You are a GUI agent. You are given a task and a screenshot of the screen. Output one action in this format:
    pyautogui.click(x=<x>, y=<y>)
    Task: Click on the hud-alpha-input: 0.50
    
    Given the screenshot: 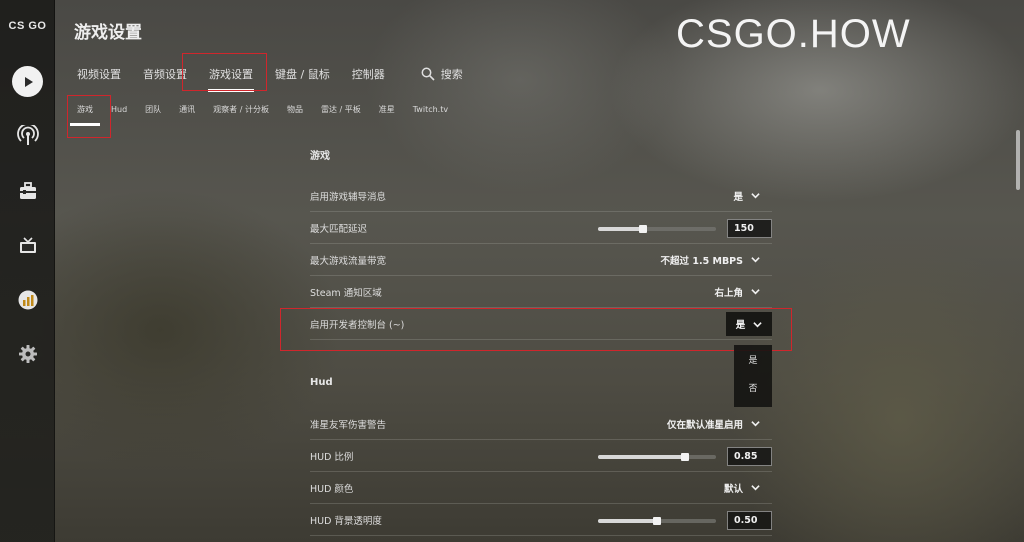 What is the action you would take?
    pyautogui.click(x=749, y=520)
    